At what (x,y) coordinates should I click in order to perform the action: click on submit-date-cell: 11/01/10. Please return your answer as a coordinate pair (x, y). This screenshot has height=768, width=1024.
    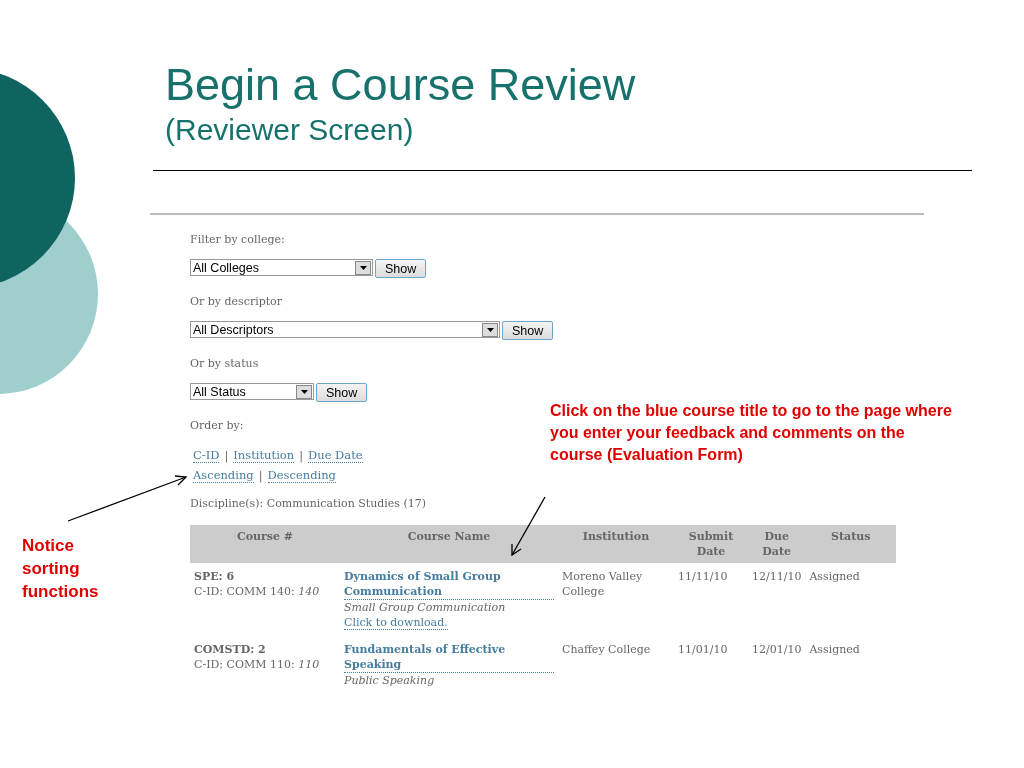
    Looking at the image, I should click on (703, 649).